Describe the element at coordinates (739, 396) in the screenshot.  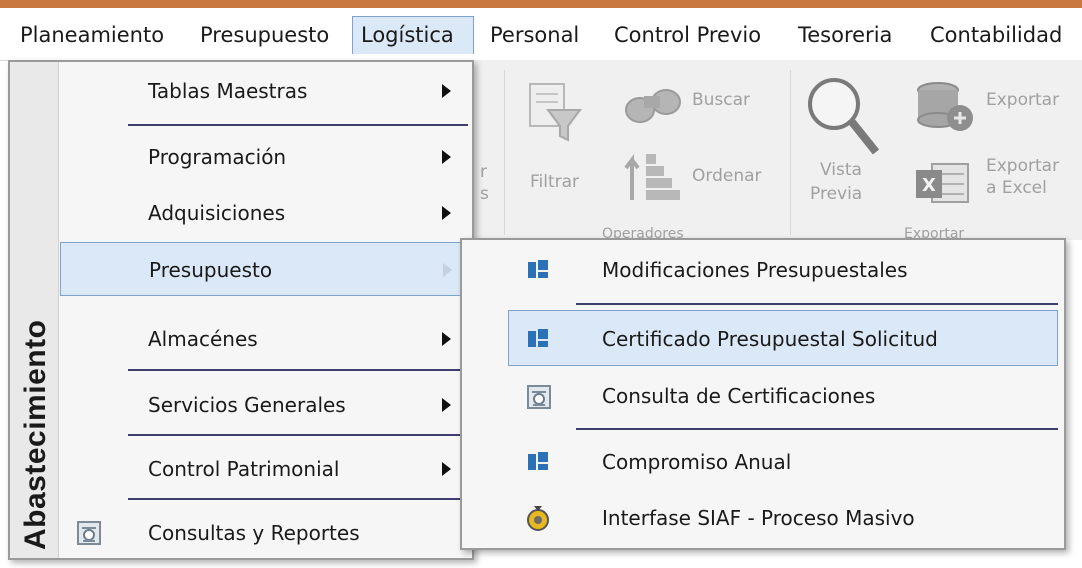
I see `submenu-item-label: Consulta de Certificaciones` at that location.